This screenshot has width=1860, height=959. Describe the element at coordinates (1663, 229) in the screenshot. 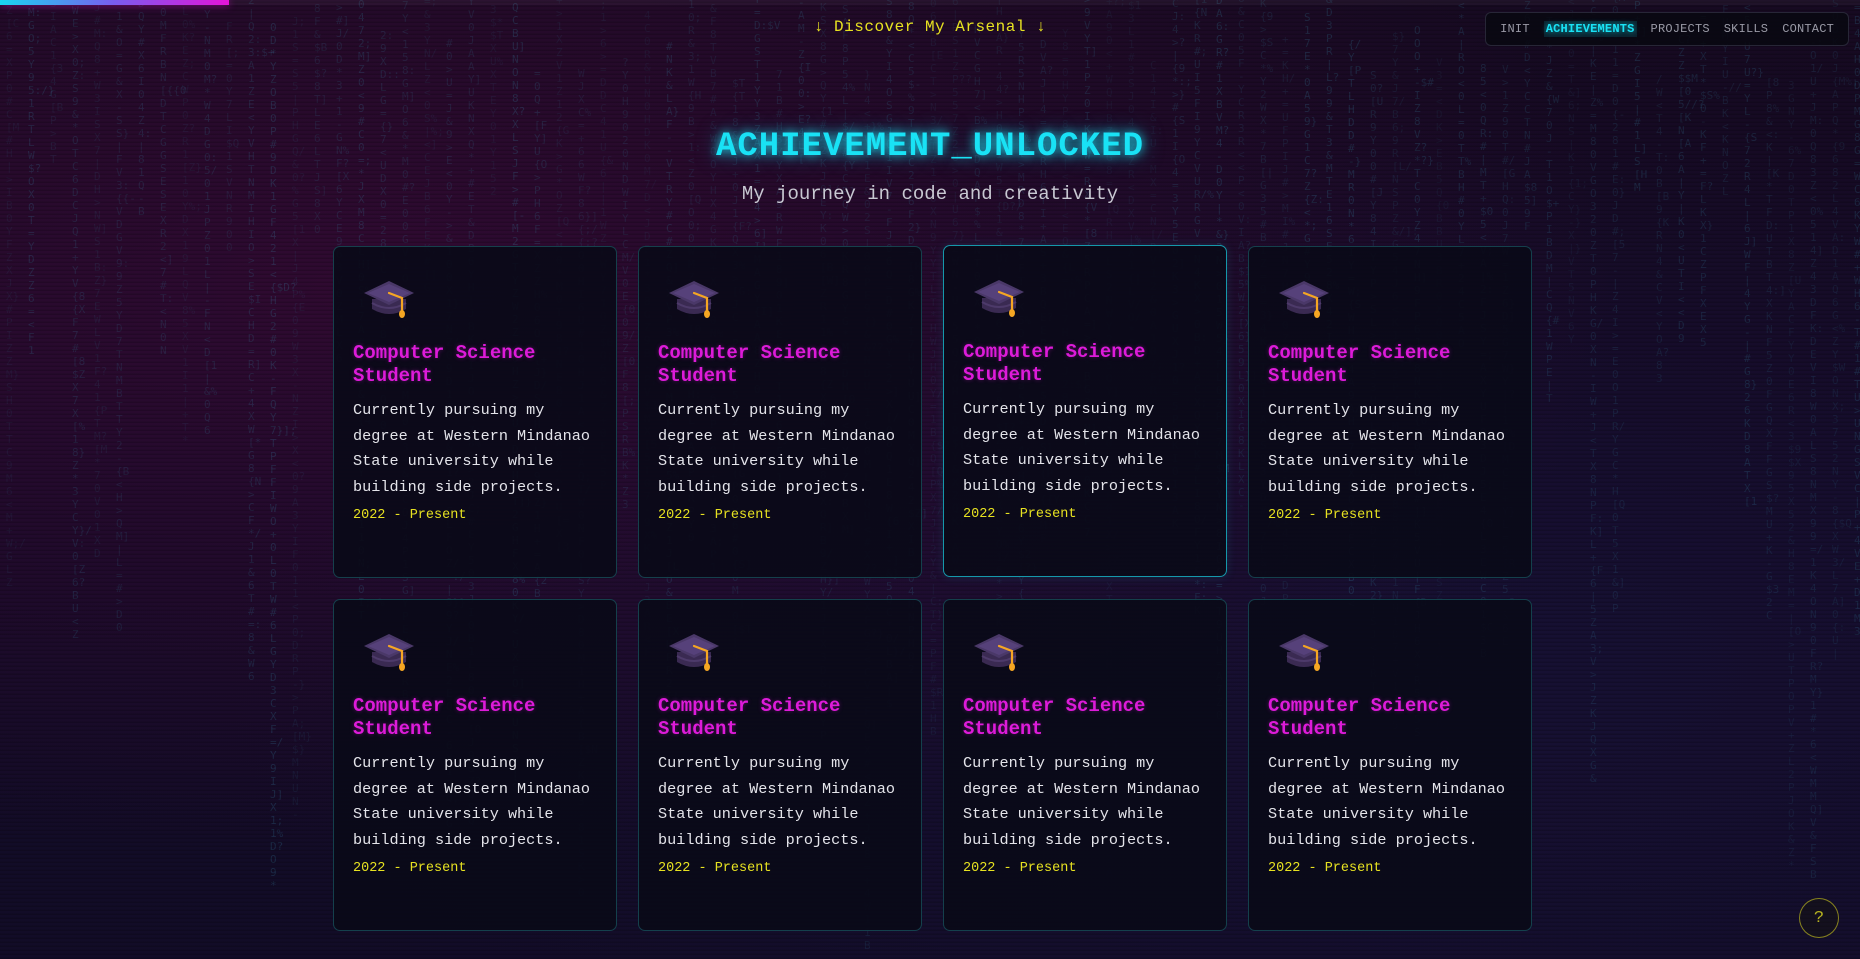

I see `matrix-rain-column: /W<T4-T:0B[B9{KRN4&CV<YOA?83` at that location.